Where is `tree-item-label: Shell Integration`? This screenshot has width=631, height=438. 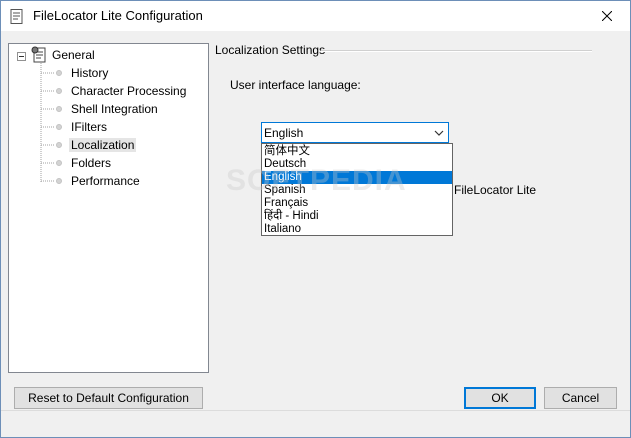 tree-item-label: Shell Integration is located at coordinates (114, 109).